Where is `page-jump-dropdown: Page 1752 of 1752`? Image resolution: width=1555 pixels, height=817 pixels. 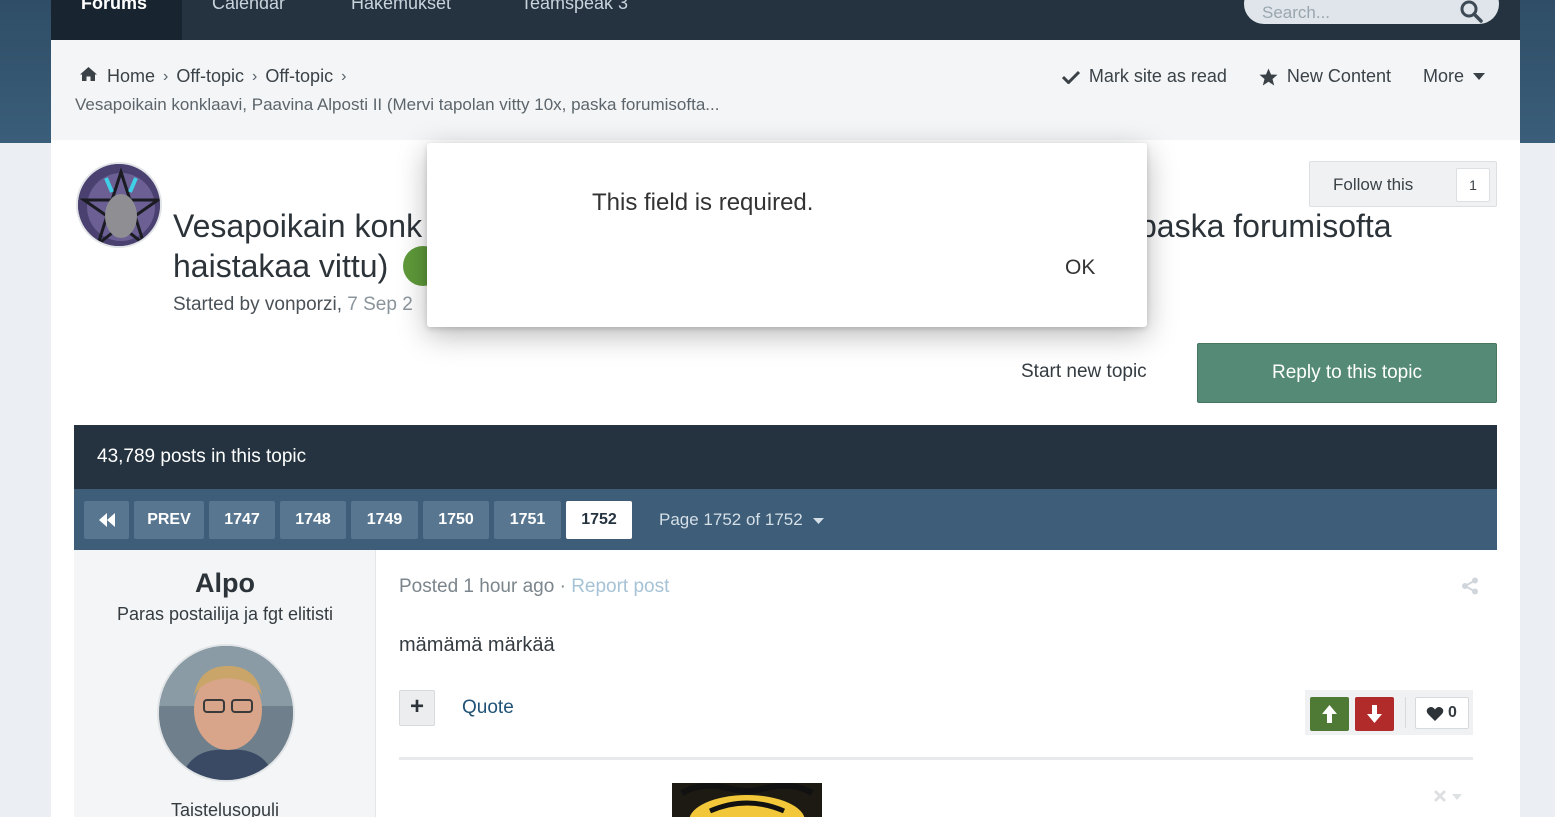
page-jump-dropdown: Page 1752 of 1752 is located at coordinates (742, 520).